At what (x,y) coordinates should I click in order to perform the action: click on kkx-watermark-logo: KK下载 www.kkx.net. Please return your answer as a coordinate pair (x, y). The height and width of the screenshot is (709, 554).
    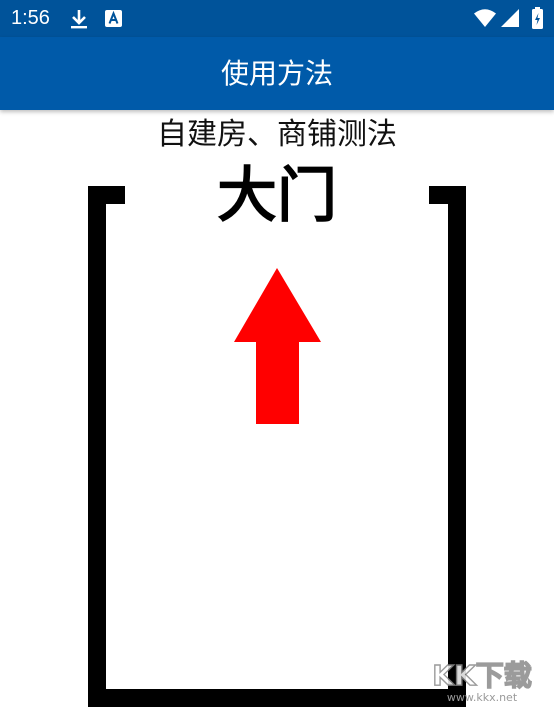
    Looking at the image, I should click on (482, 681).